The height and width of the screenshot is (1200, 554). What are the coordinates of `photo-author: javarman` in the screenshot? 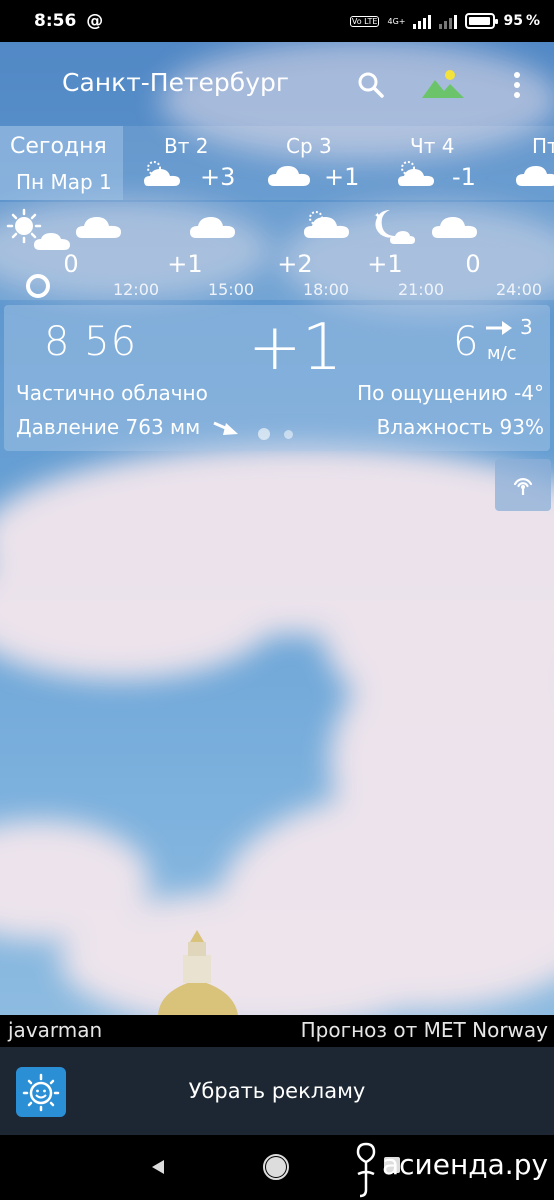 It's located at (55, 1030).